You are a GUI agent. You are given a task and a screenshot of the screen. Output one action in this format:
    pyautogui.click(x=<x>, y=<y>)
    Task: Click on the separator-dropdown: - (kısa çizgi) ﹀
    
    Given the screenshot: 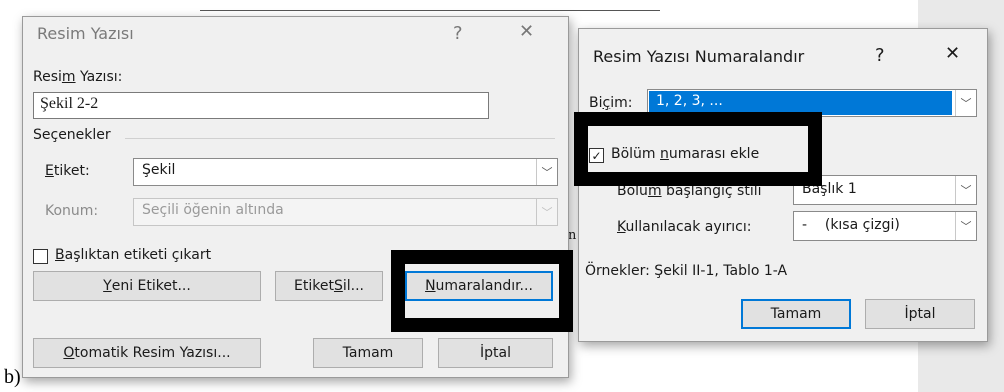 What is the action you would take?
    pyautogui.click(x=885, y=226)
    